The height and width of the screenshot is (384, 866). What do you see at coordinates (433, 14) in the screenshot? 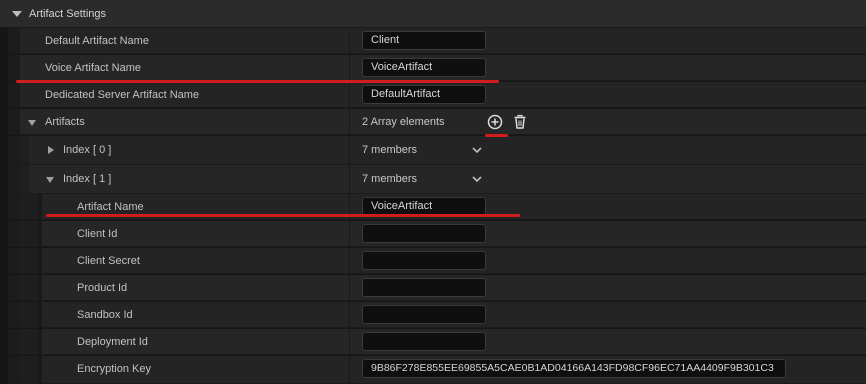
I see `section-header-artifact-settings: Artifact Settings` at bounding box center [433, 14].